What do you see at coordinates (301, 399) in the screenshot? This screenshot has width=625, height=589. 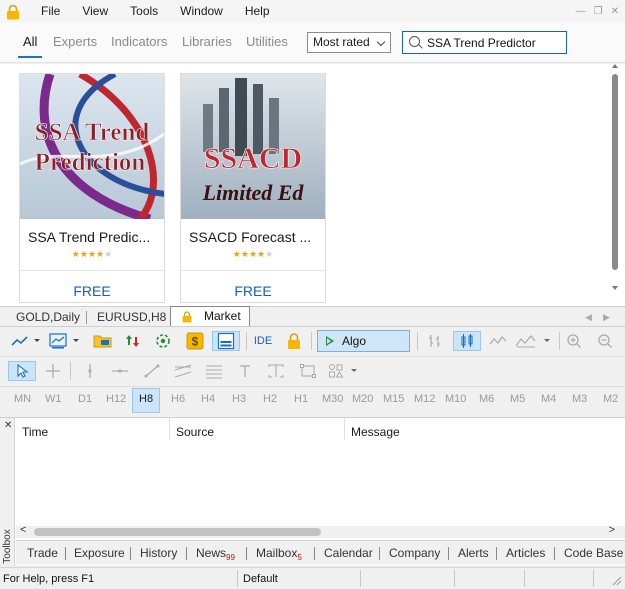 I see `timeframe-h1: H1` at bounding box center [301, 399].